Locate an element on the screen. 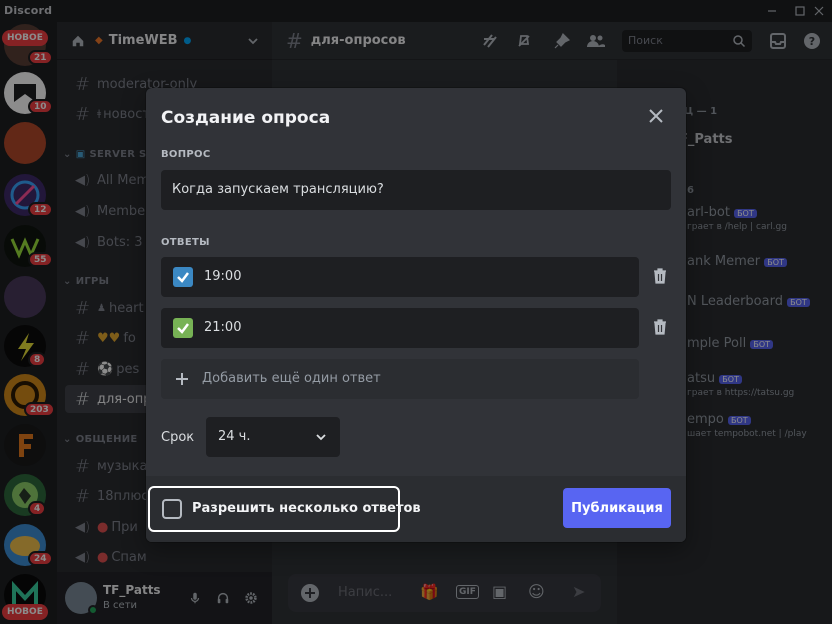 This screenshot has height=624, width=832. add-answer-button: Добавить ещё один ответ is located at coordinates (400, 379).